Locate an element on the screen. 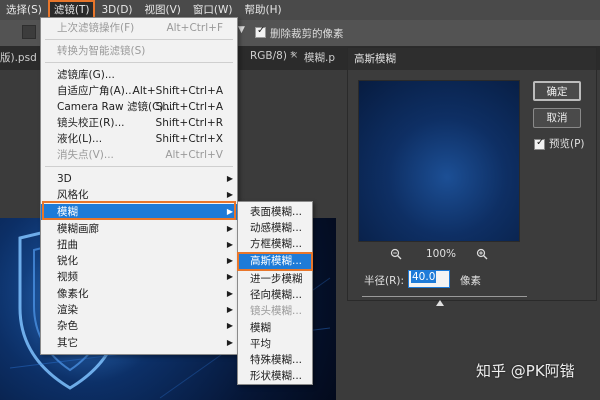 This screenshot has width=600, height=400. radius-value: 40.0 is located at coordinates (424, 277).